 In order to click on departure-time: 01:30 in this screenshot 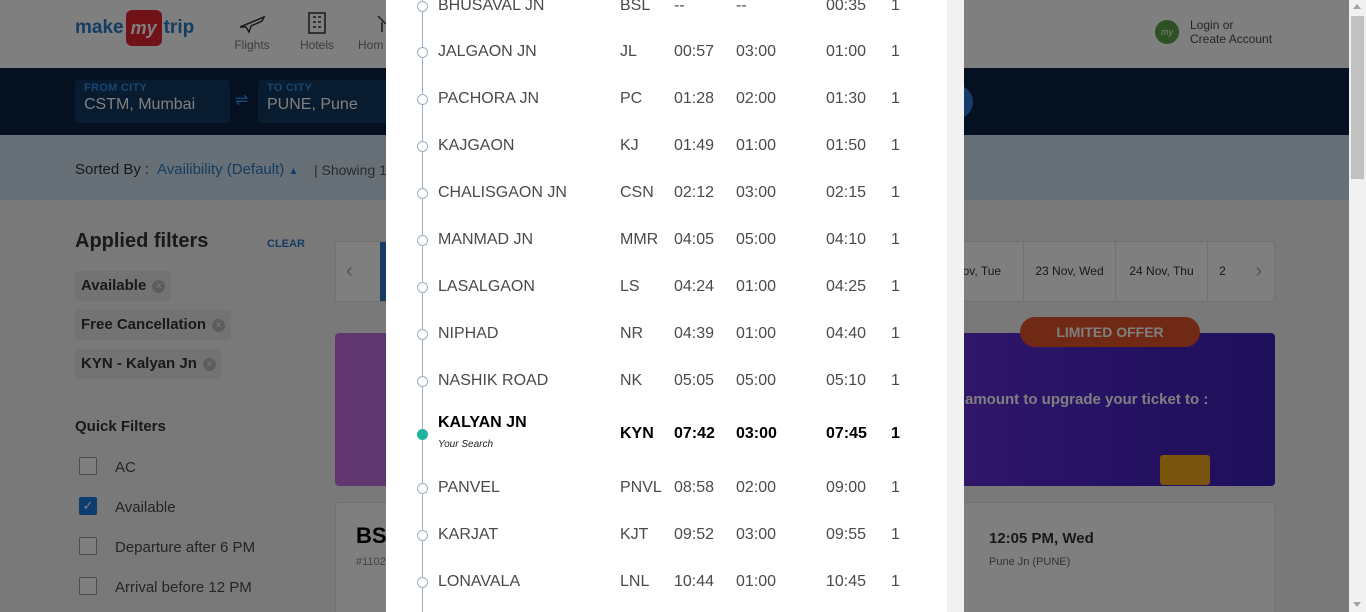, I will do `click(846, 98)`.